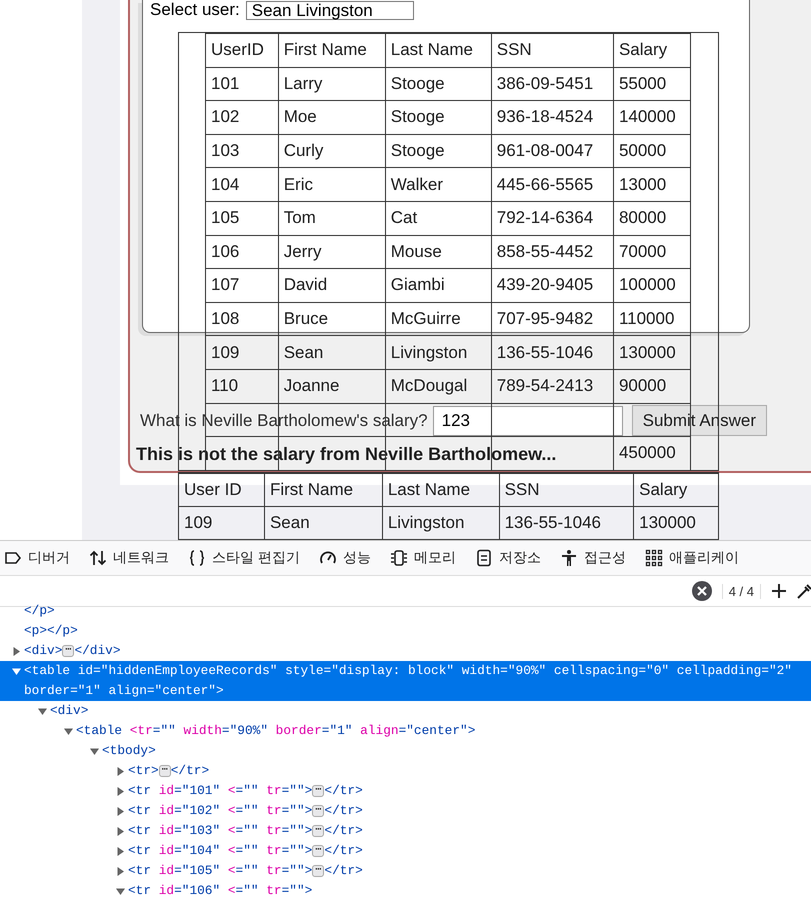  I want to click on column-header: Last Name, so click(438, 51).